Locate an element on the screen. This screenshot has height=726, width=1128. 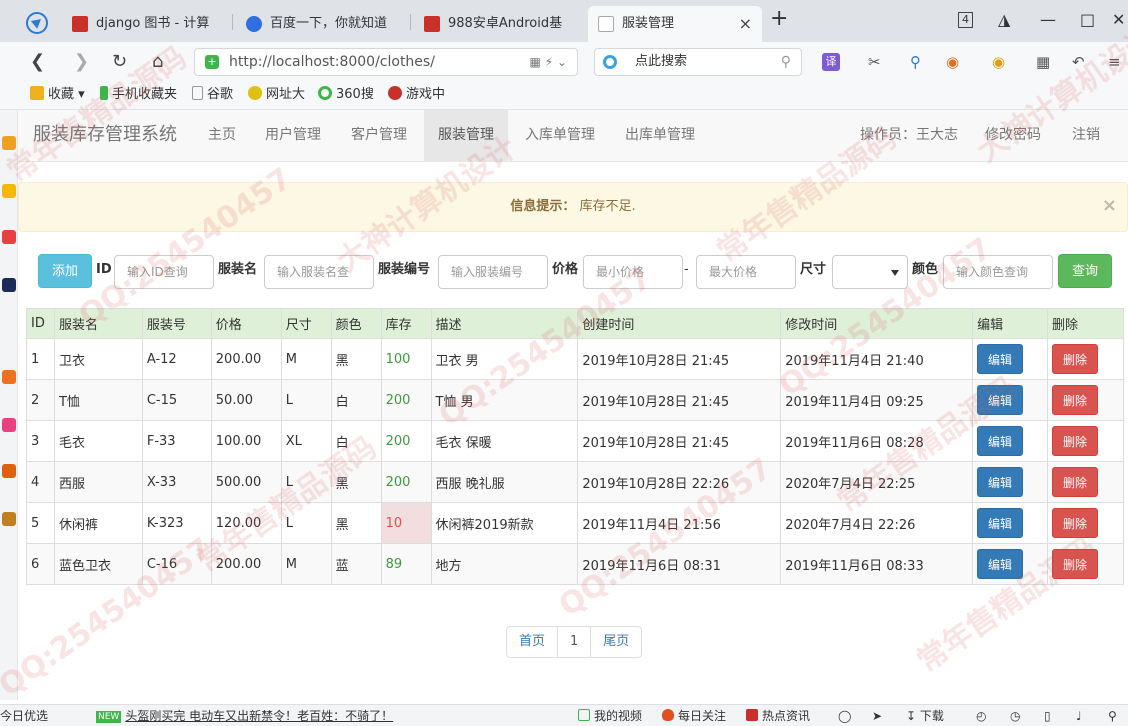
apps-grid-icon: ▦ is located at coordinates (1043, 62).